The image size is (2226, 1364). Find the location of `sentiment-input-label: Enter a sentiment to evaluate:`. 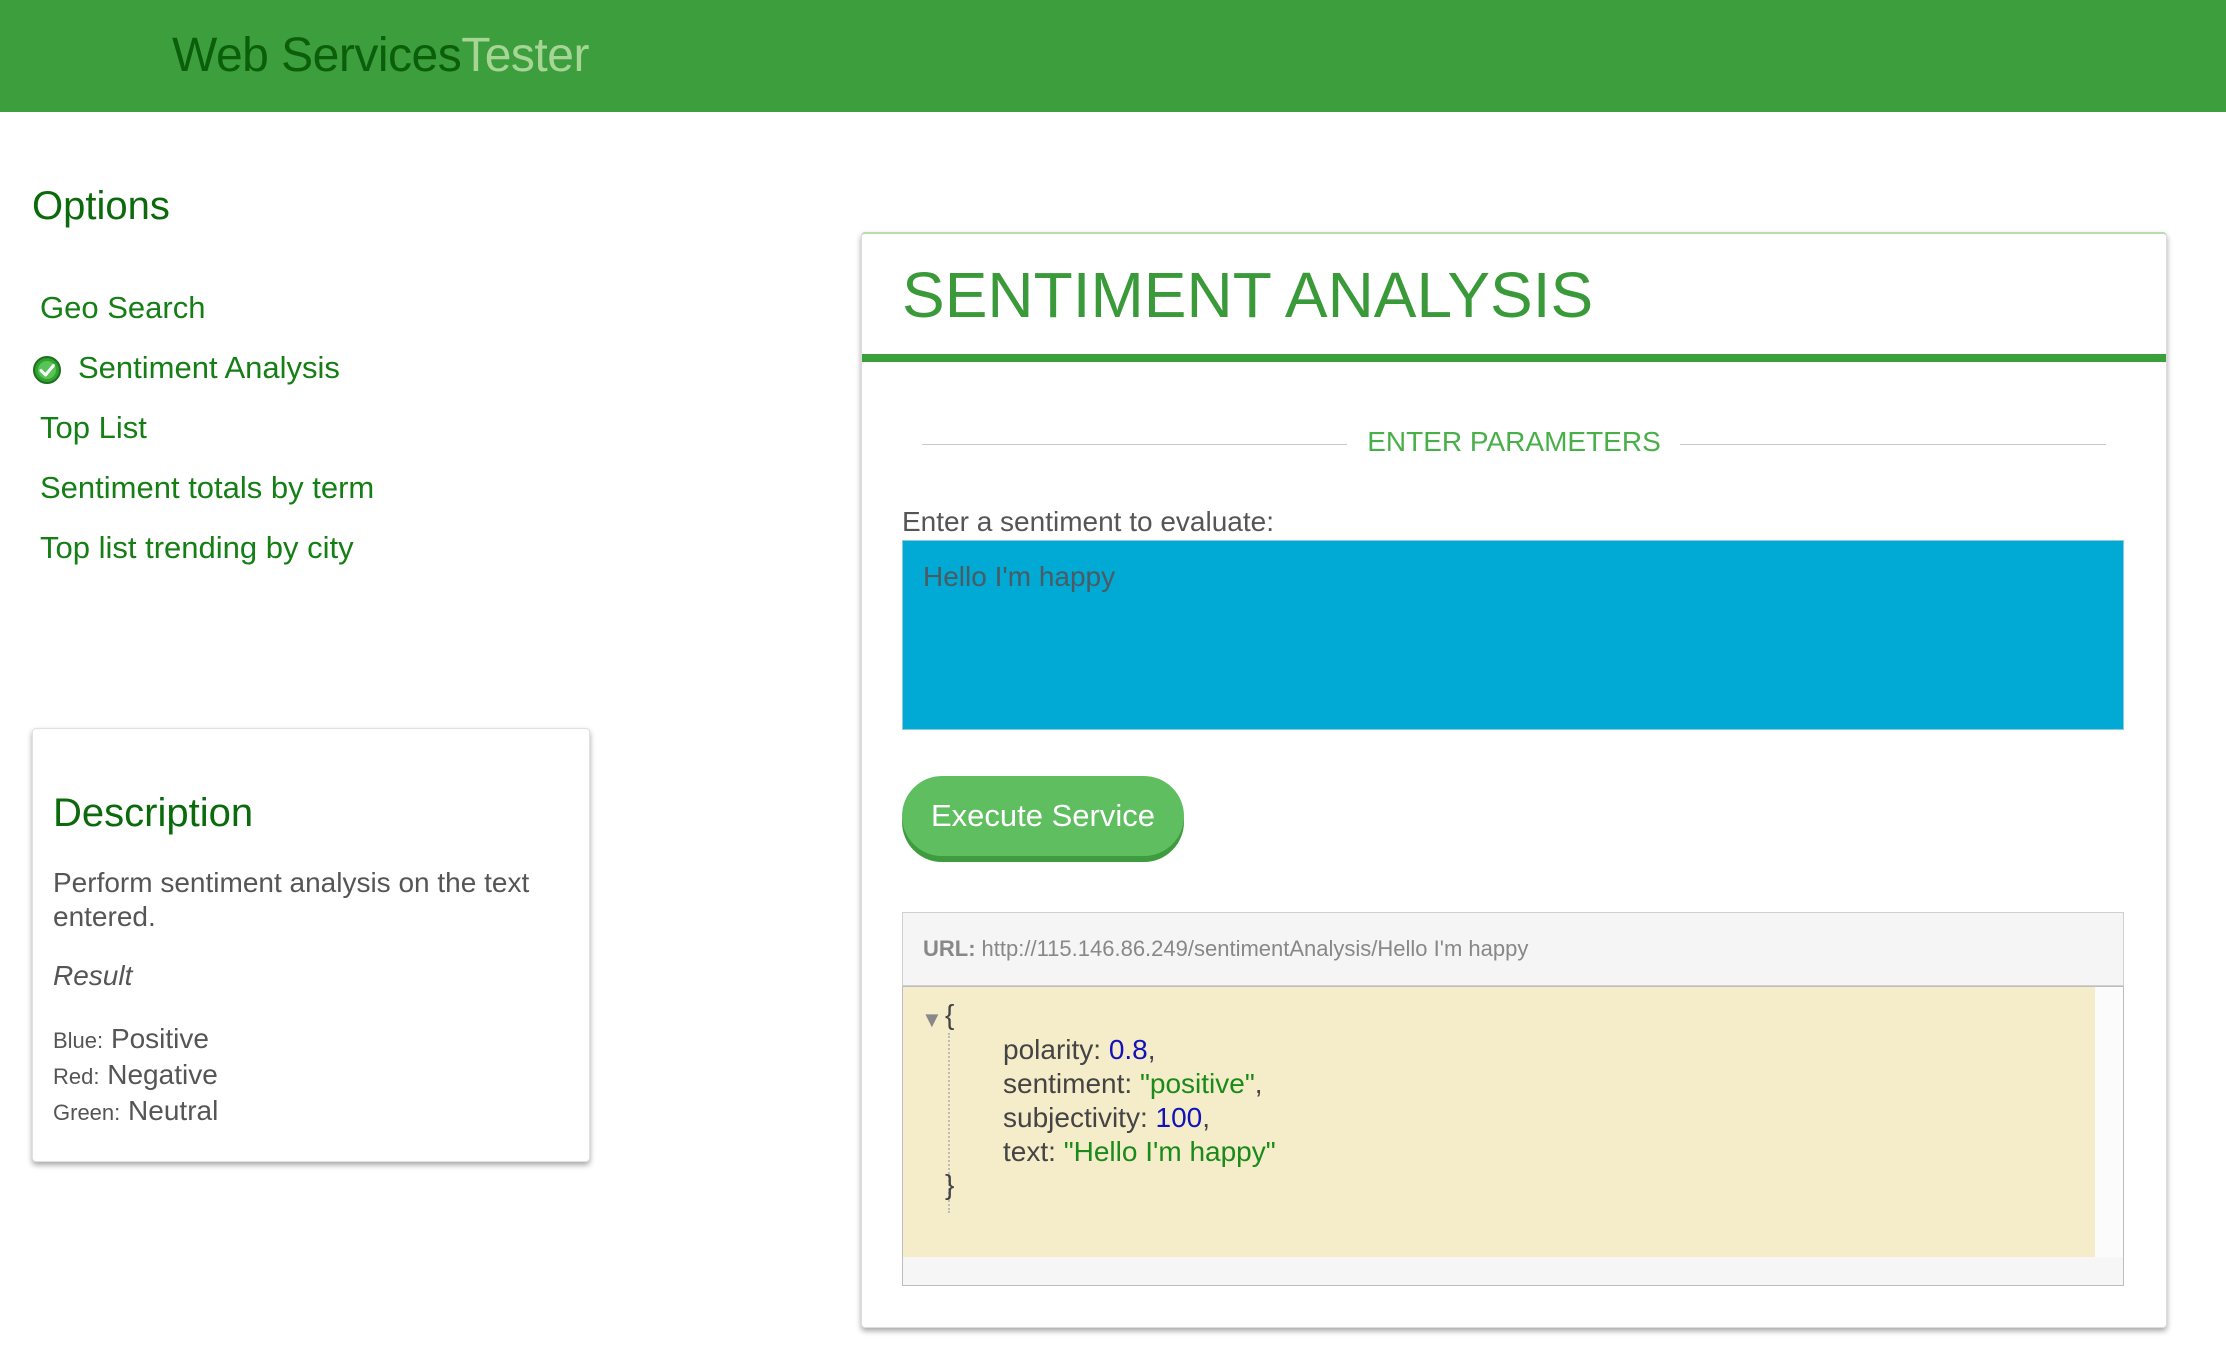

sentiment-input-label: Enter a sentiment to evaluate: is located at coordinates (1088, 521).